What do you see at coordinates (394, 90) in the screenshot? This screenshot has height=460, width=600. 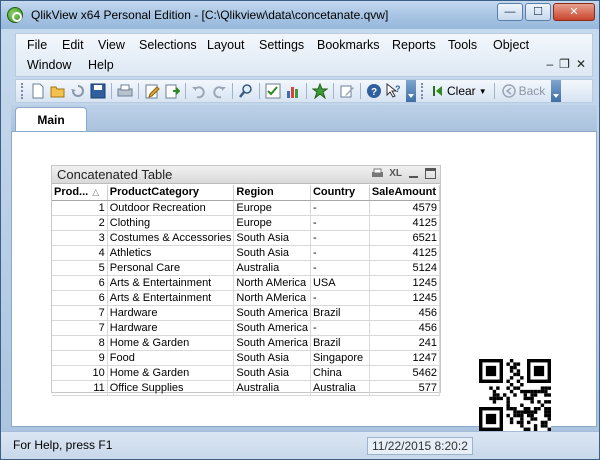 I see `whats-this-icon: ?` at bounding box center [394, 90].